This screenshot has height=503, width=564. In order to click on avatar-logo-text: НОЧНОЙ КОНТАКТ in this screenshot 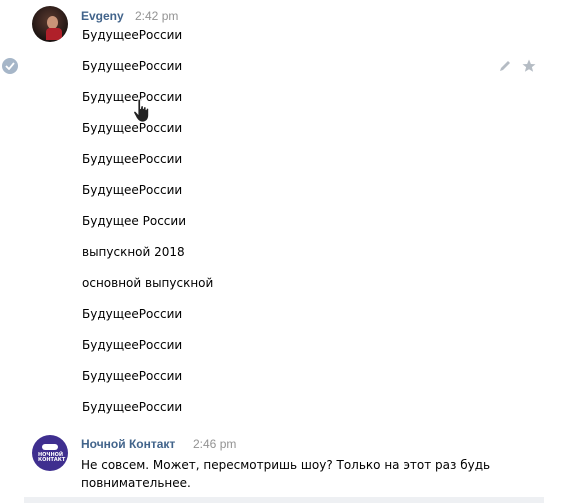, I will do `click(52, 457)`.